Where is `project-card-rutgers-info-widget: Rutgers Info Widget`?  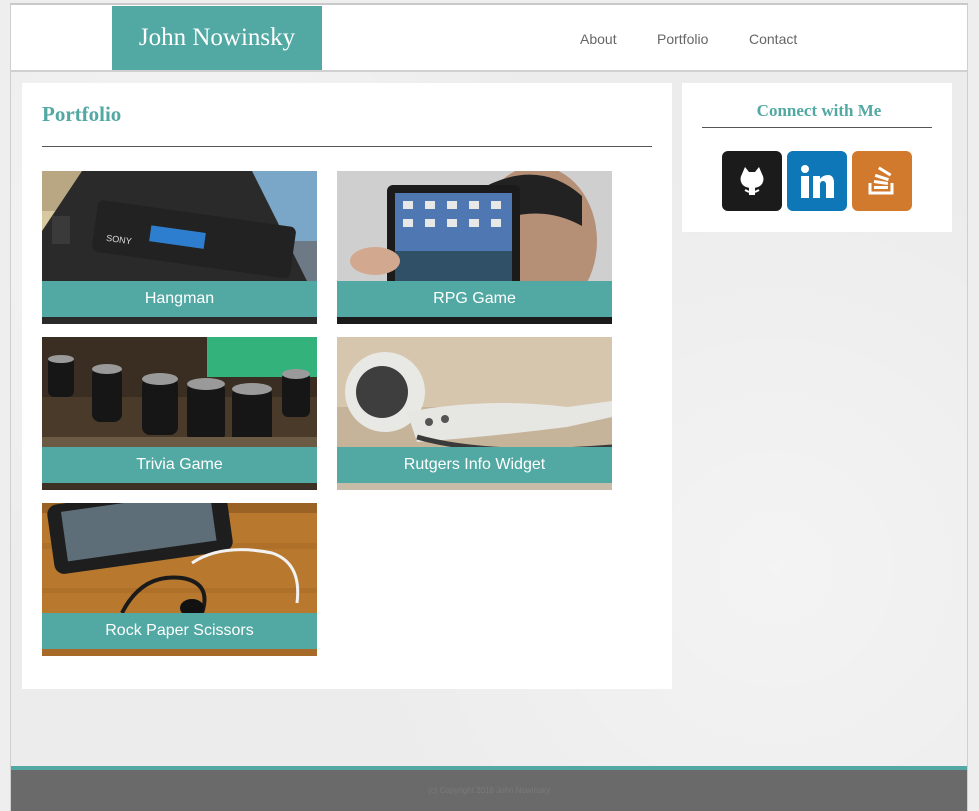 project-card-rutgers-info-widget: Rutgers Info Widget is located at coordinates (474, 413).